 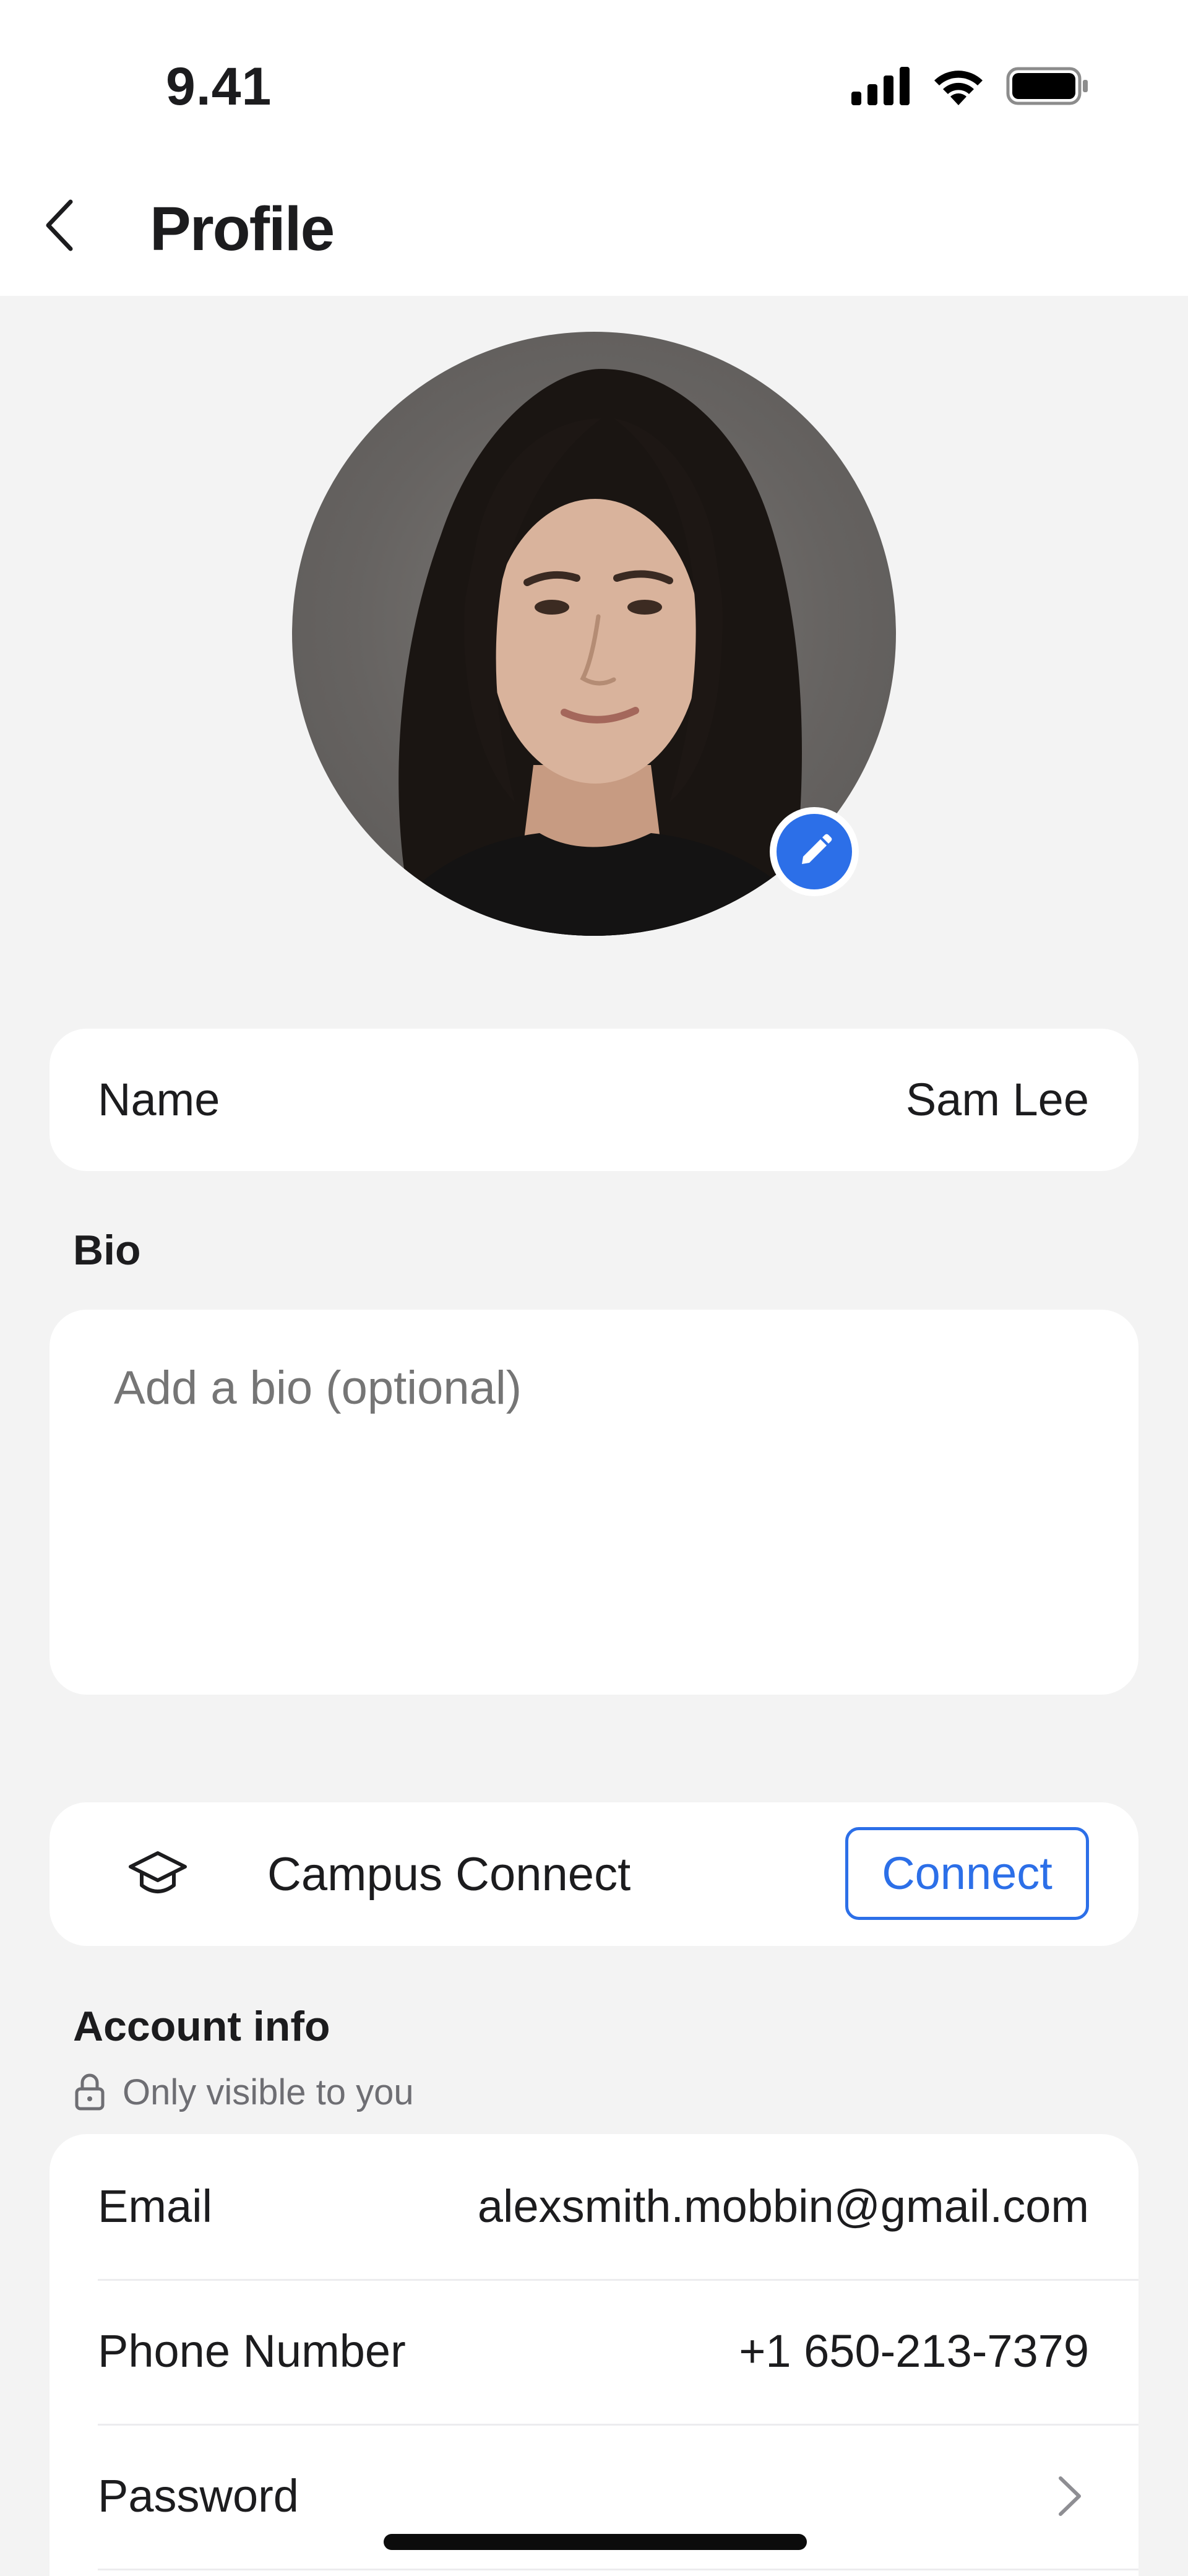 I want to click on email-label: Email, so click(x=155, y=2206).